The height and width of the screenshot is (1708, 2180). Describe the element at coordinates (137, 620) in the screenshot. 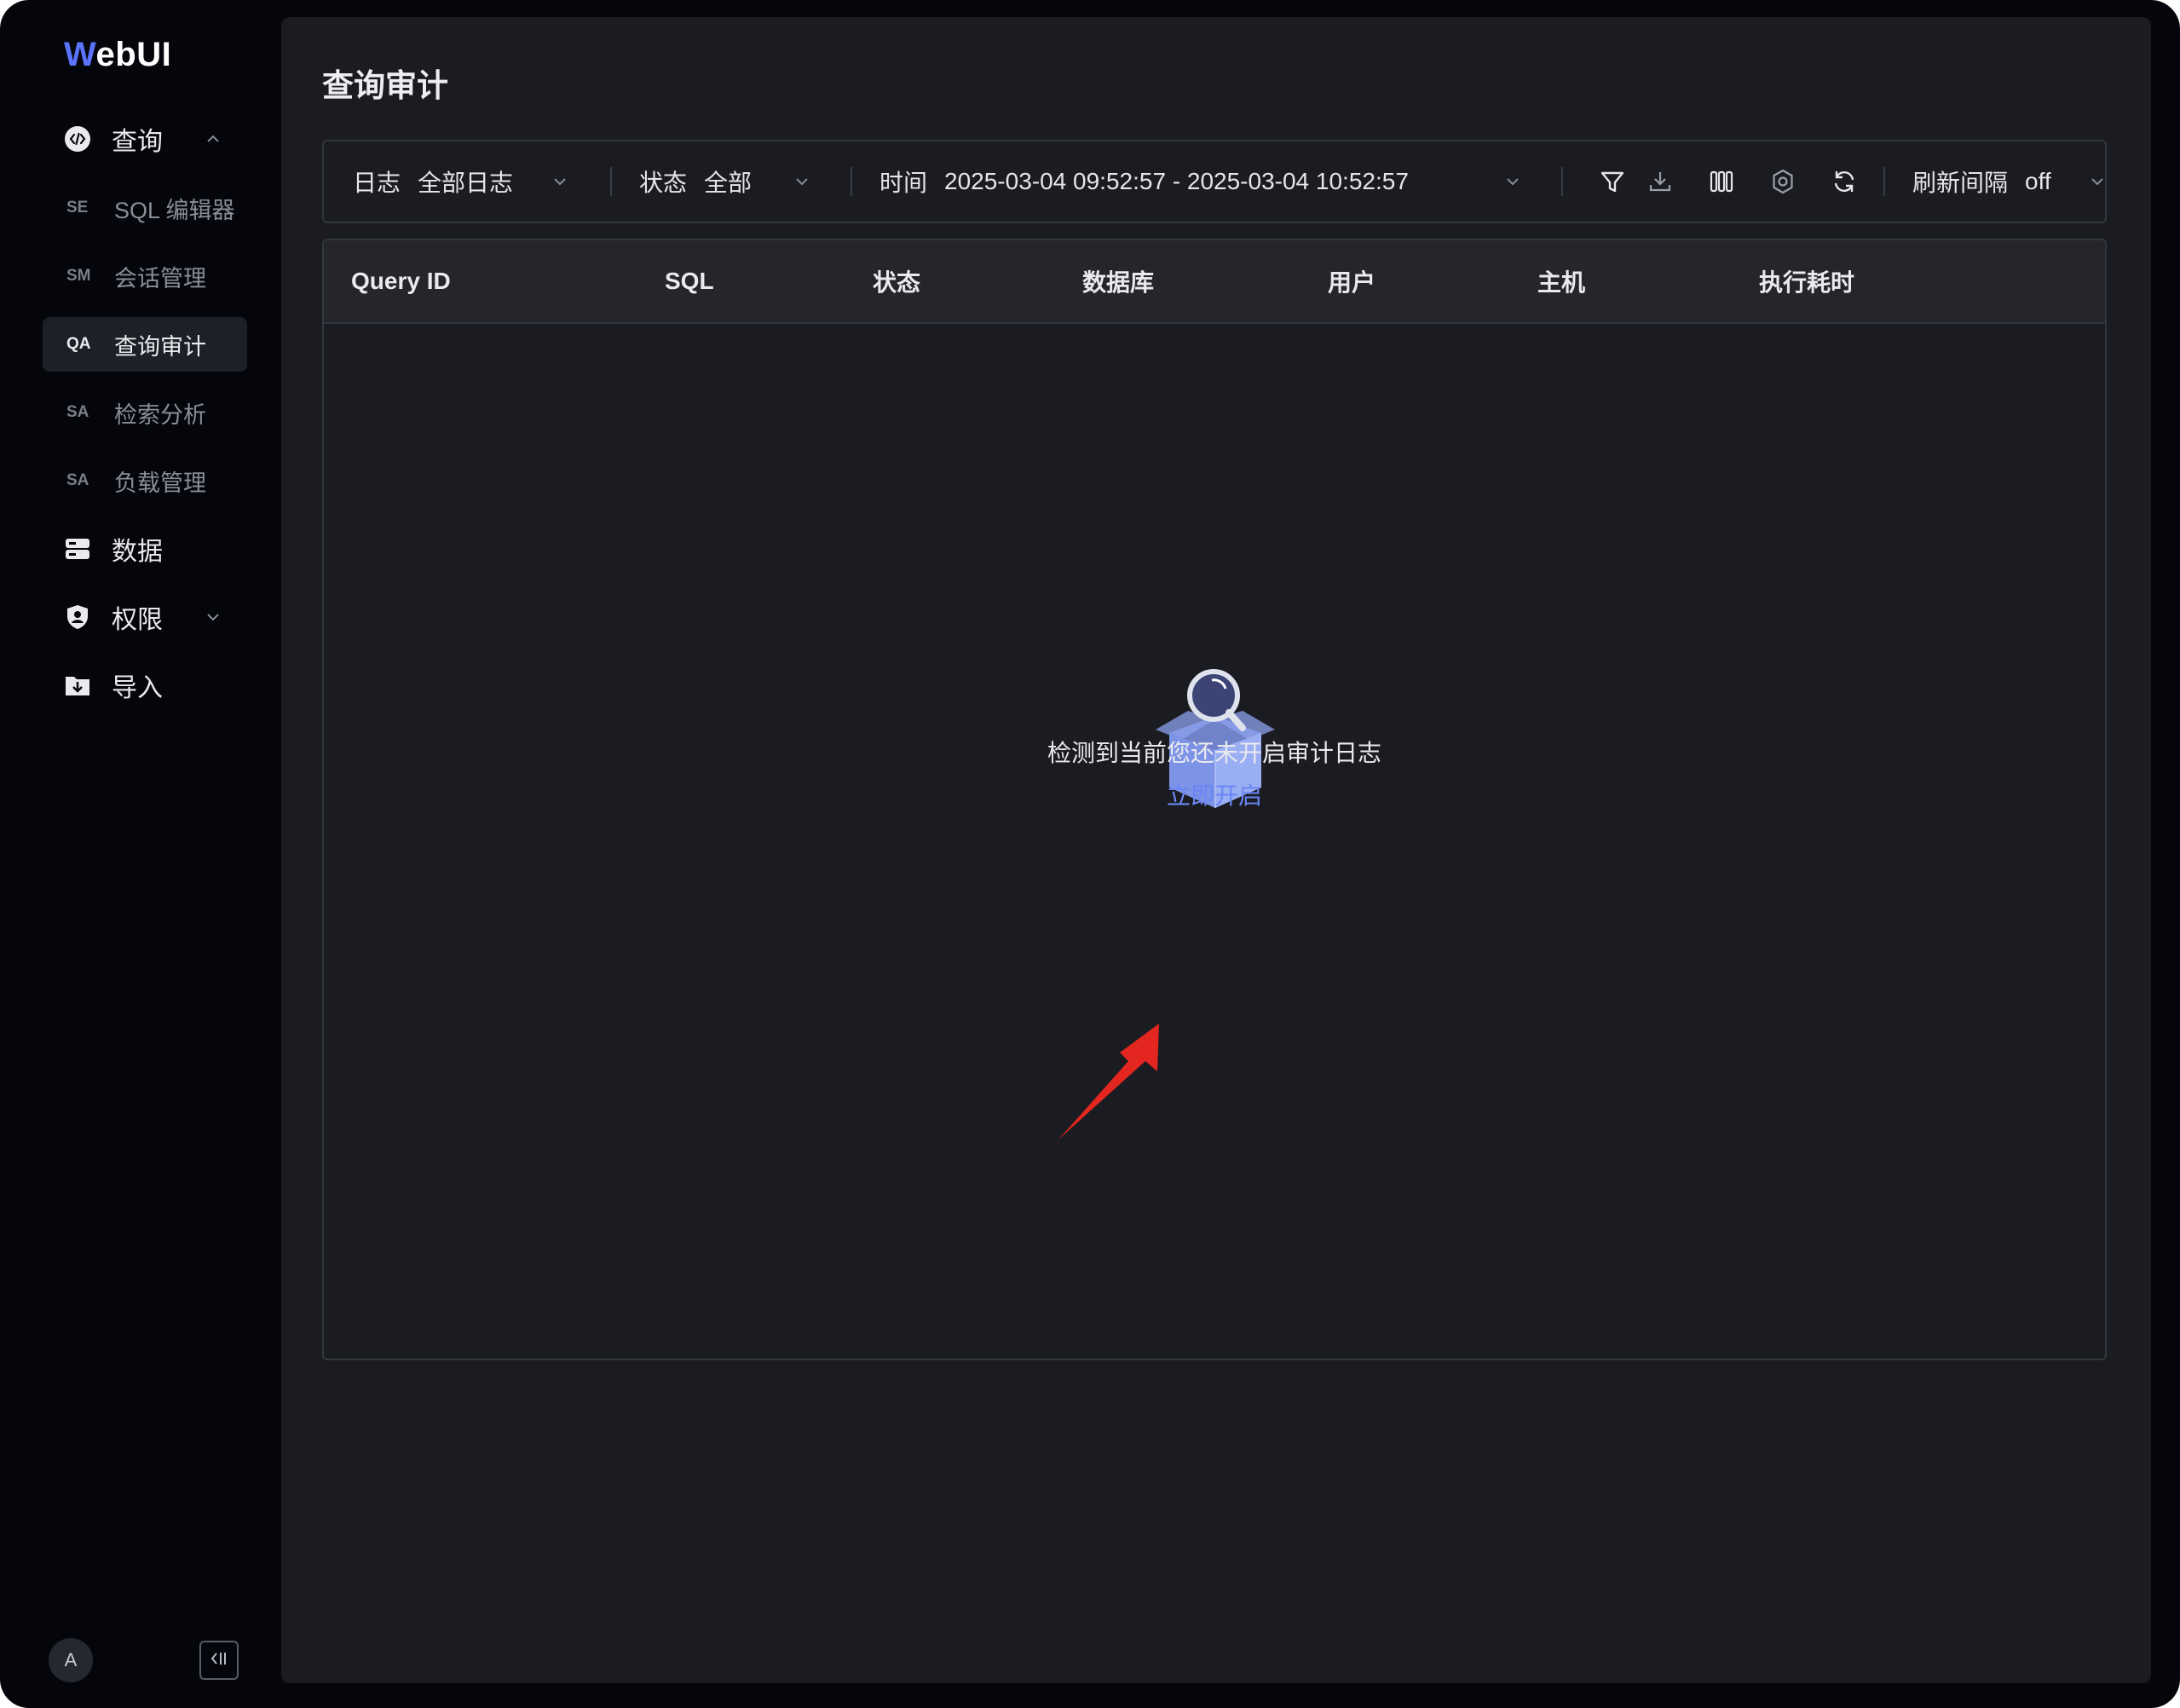

I see `nav-group-label: 权限` at that location.